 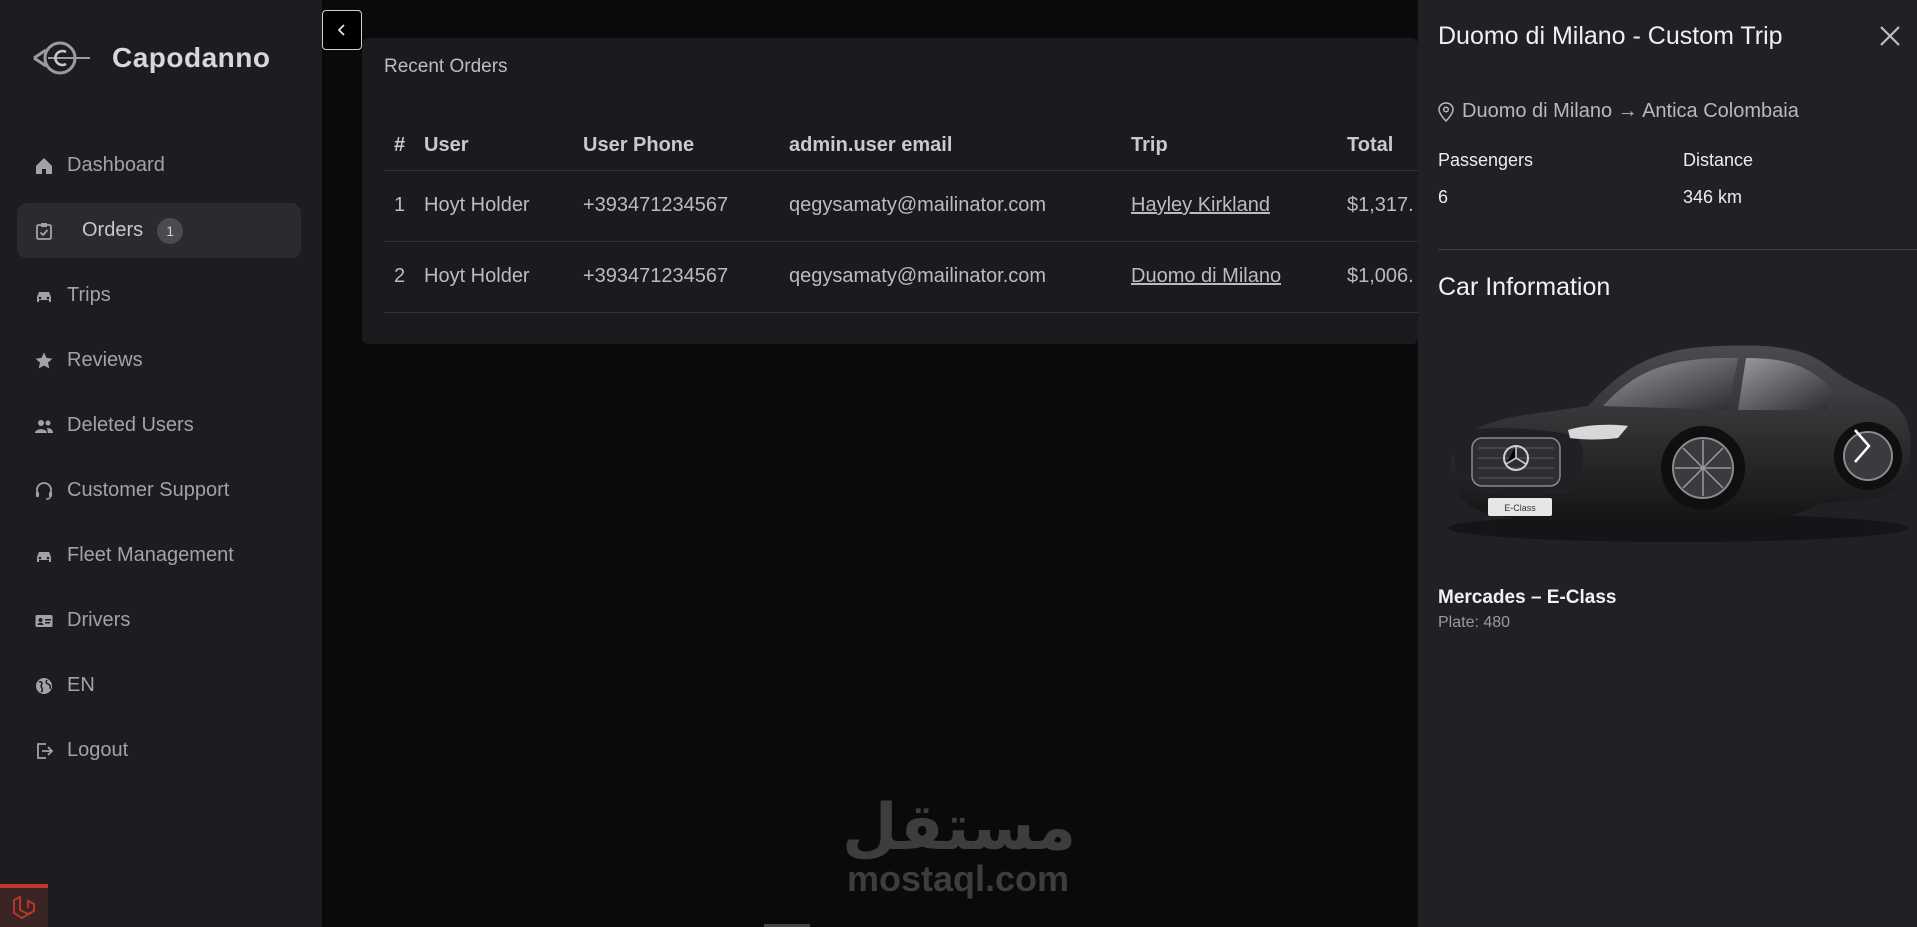 I want to click on chevron-left-icon, so click(x=341, y=30).